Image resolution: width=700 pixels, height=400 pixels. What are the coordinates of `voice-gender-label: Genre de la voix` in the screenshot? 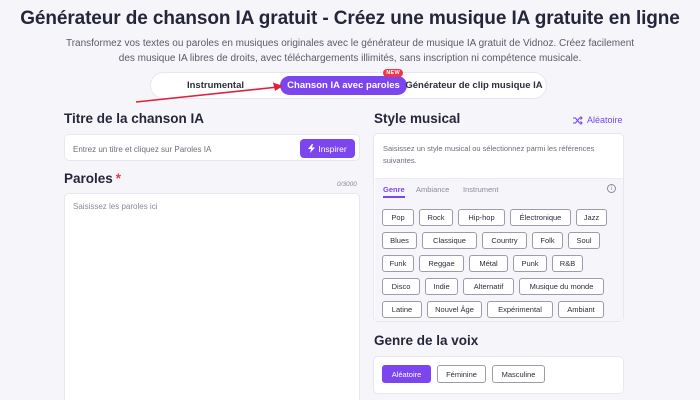 It's located at (426, 340).